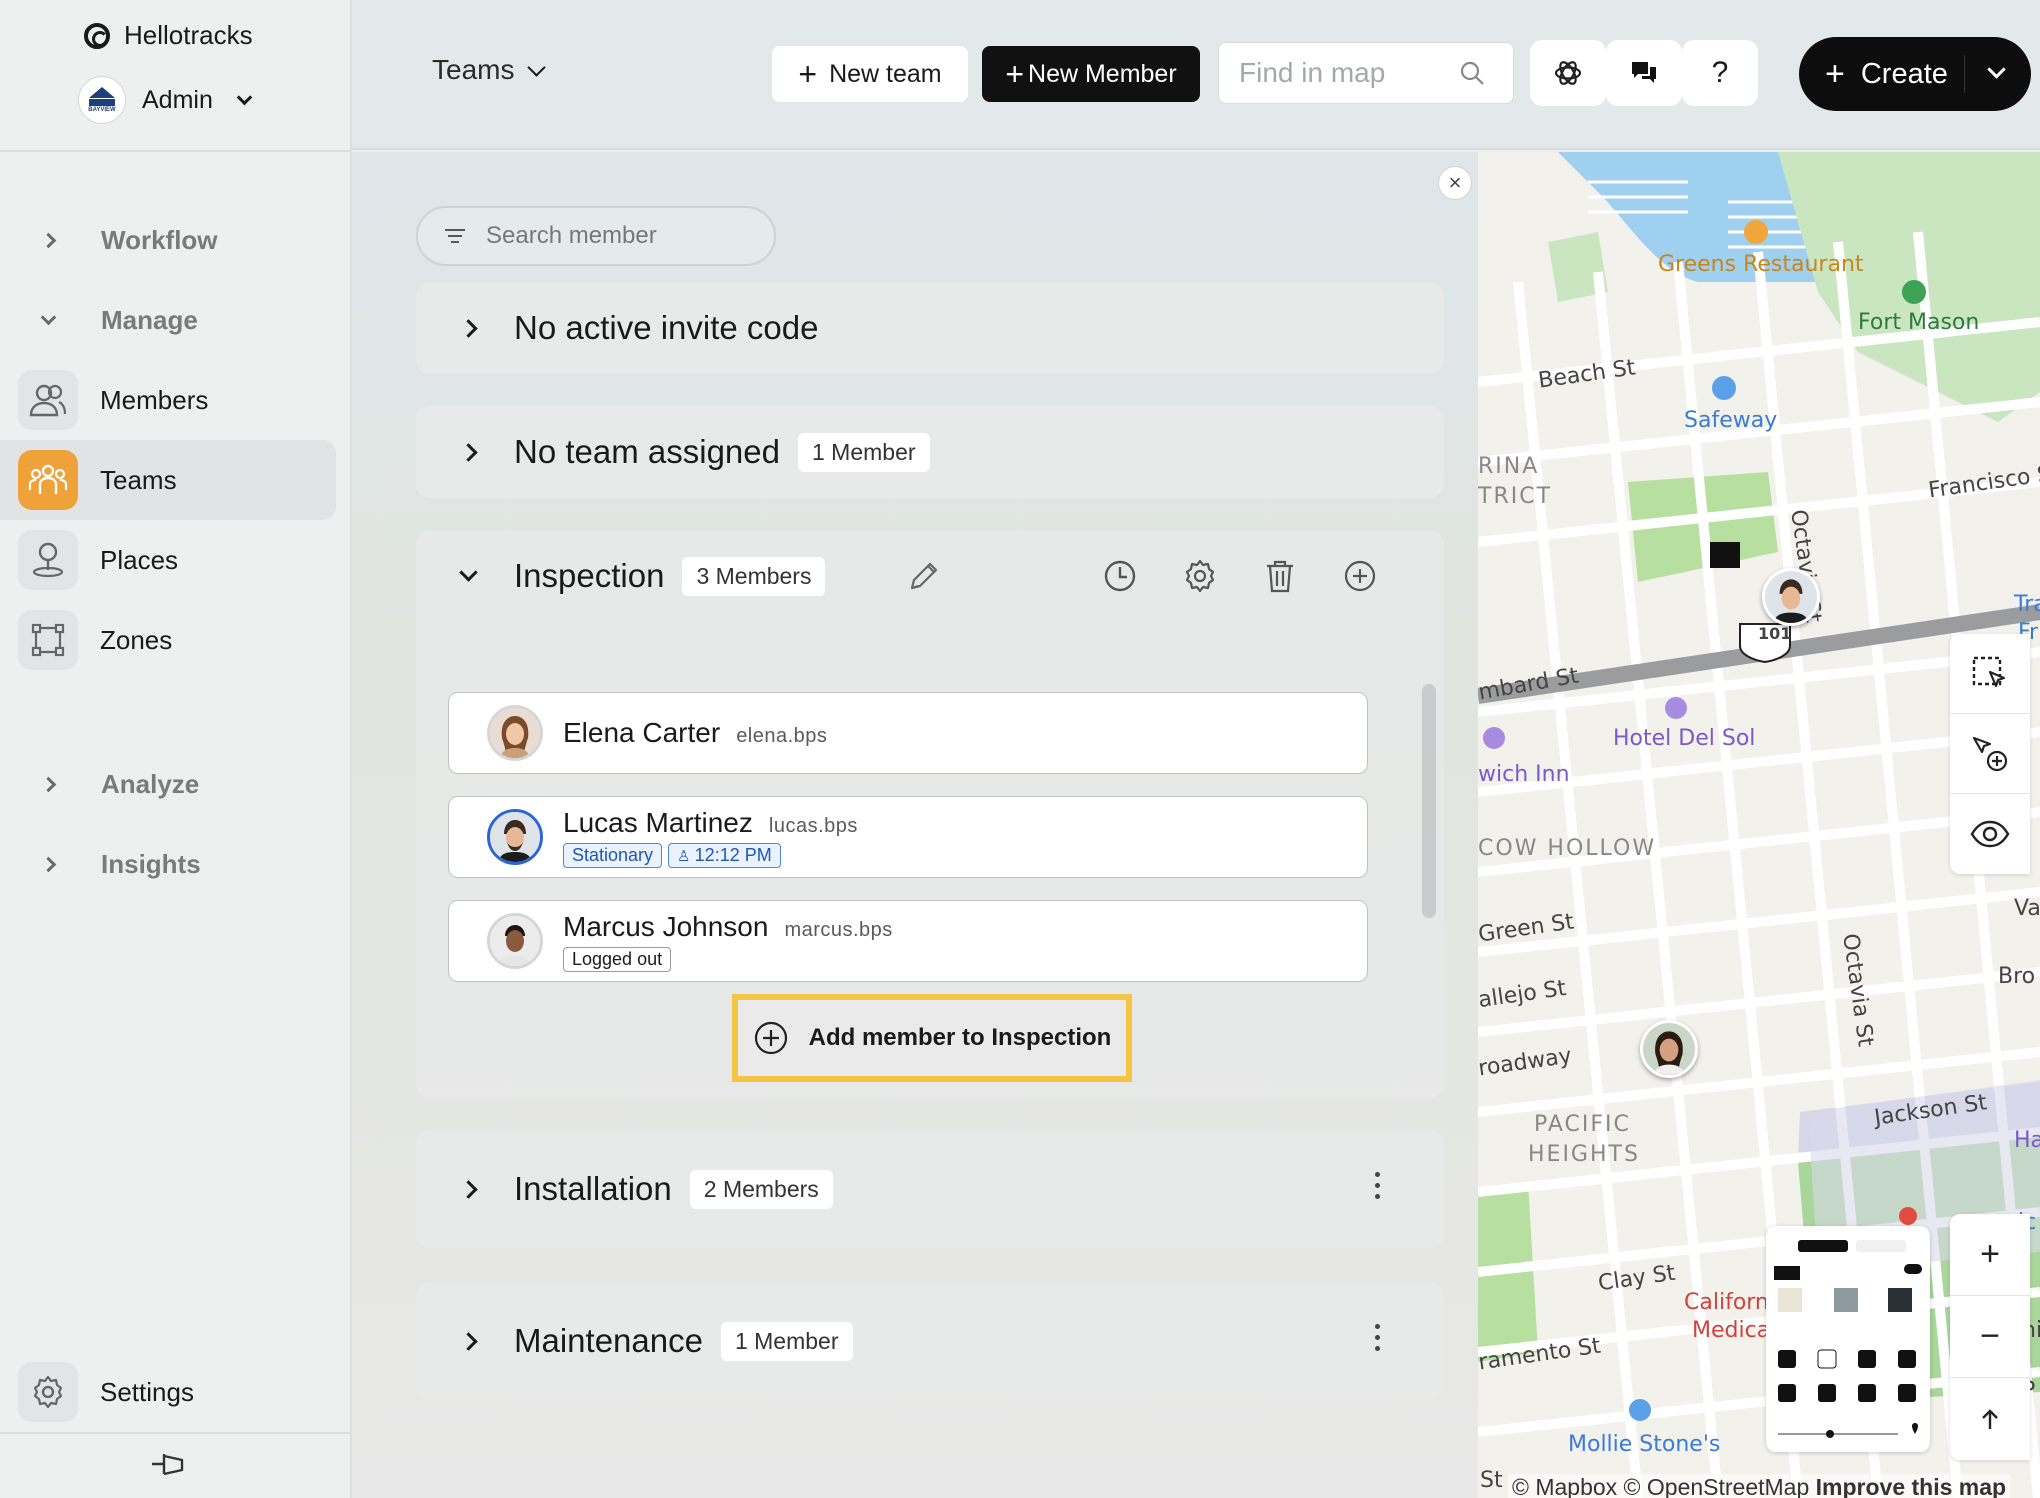 The height and width of the screenshot is (1498, 2040). What do you see at coordinates (1567, 848) in the screenshot?
I see `map-label: COW HOLLOW` at bounding box center [1567, 848].